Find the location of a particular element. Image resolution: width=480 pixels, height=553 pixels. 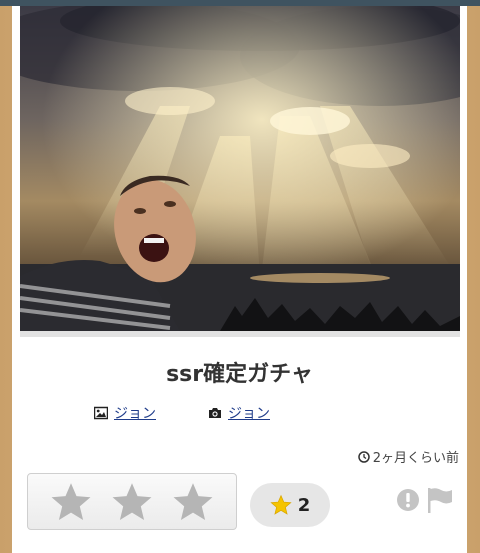

favorite-count: 2 is located at coordinates (304, 505).